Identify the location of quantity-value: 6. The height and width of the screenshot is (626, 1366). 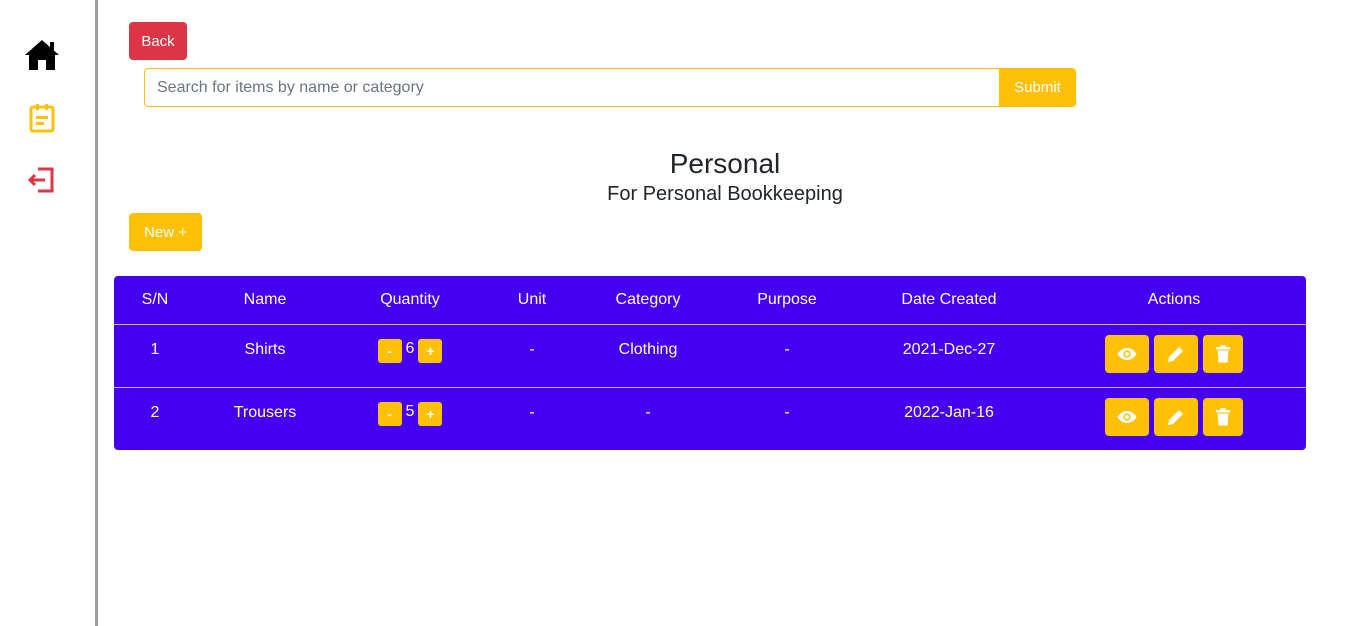
(410, 348).